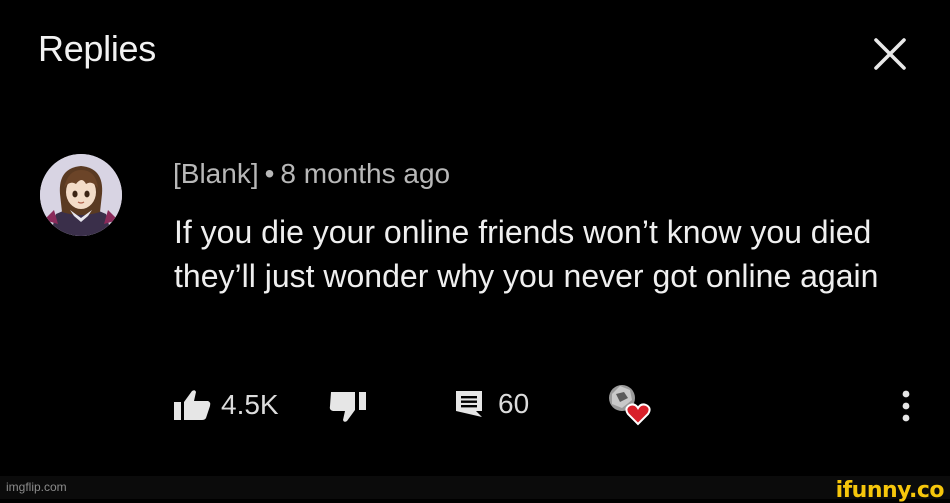 The height and width of the screenshot is (503, 950). Describe the element at coordinates (475, 487) in the screenshot. I see `watermark-bar: imgflip.com` at that location.